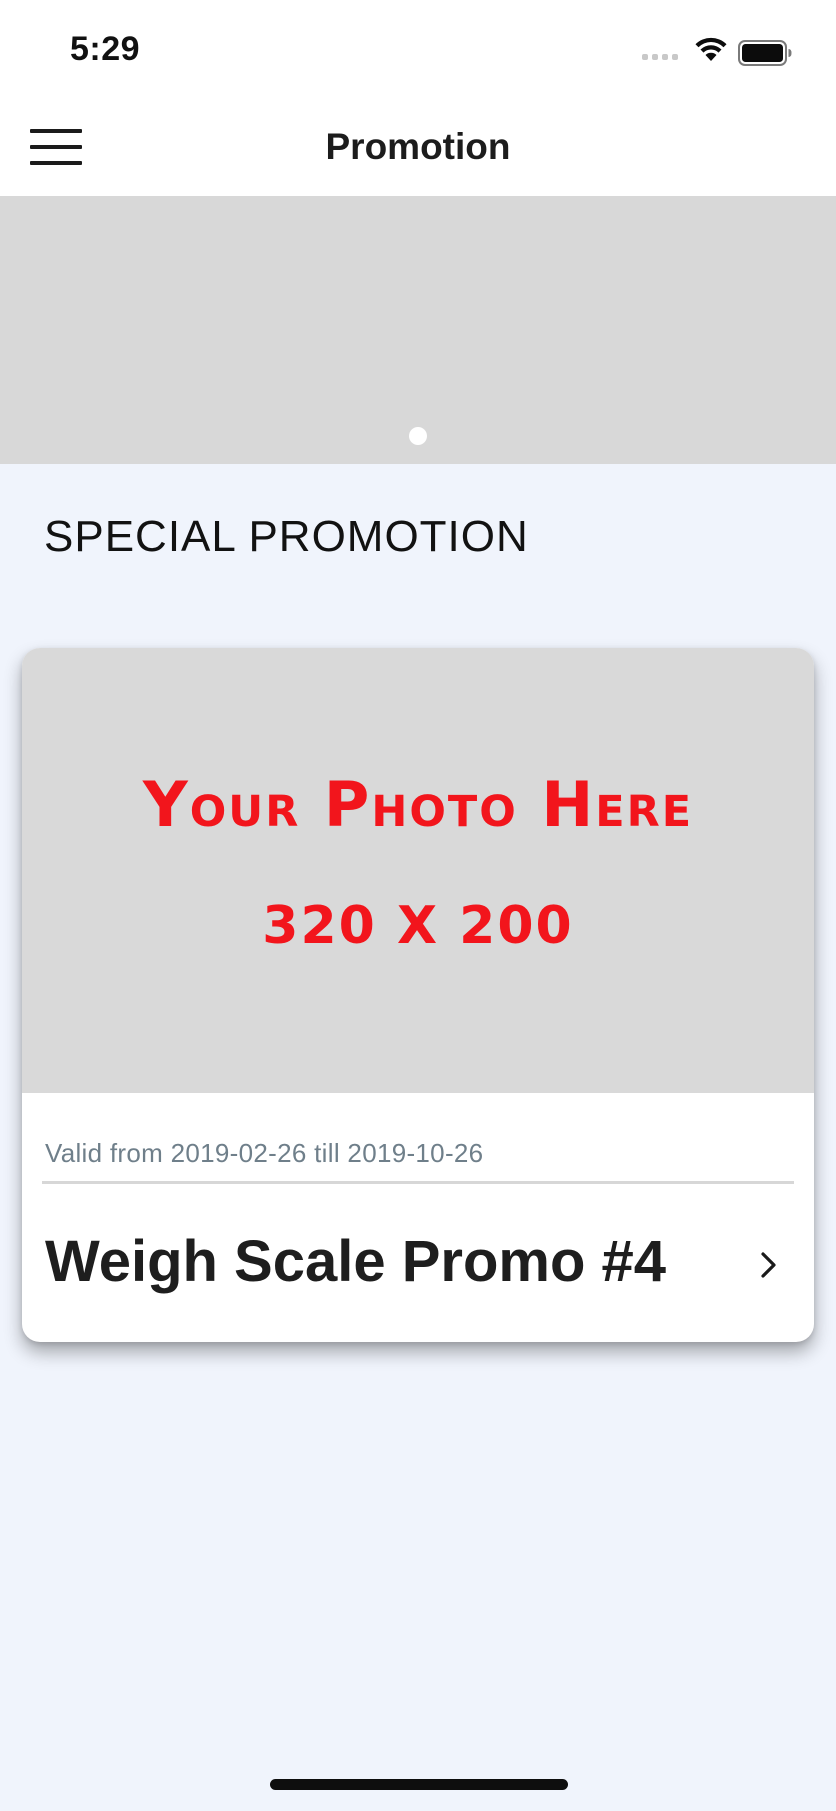 Image resolution: width=836 pixels, height=1811 pixels. Describe the element at coordinates (418, 436) in the screenshot. I see `carousel-page-indicator` at that location.